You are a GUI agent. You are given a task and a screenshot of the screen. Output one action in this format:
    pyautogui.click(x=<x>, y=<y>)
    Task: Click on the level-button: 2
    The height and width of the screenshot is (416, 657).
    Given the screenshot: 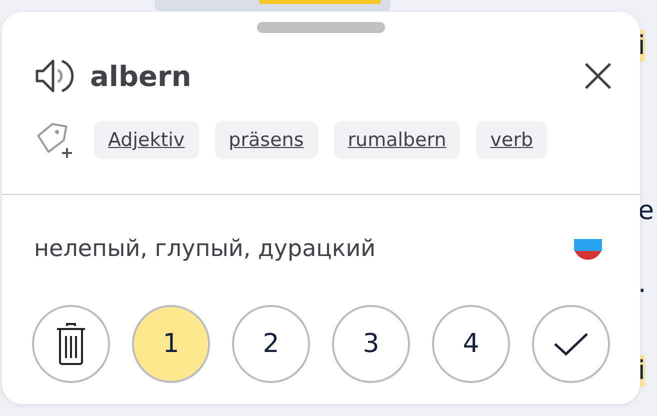 What is the action you would take?
    pyautogui.click(x=271, y=344)
    